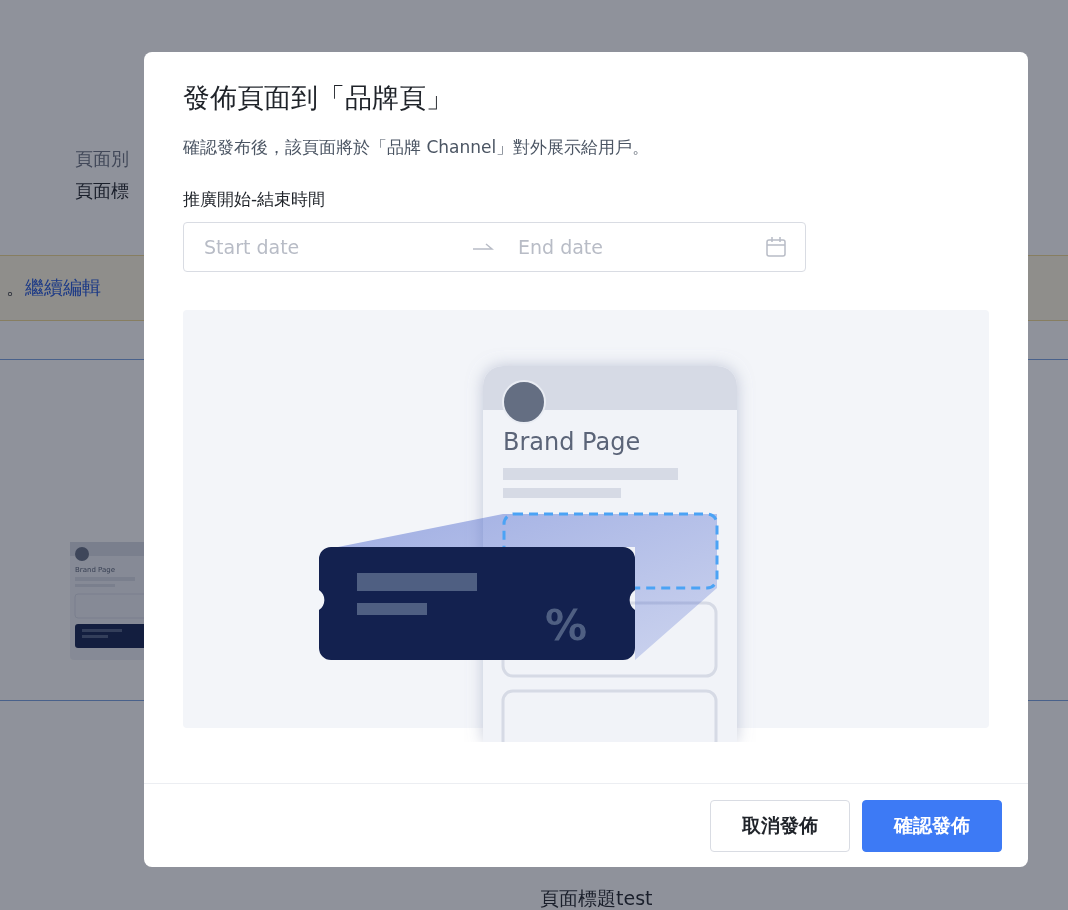 The height and width of the screenshot is (910, 1068). Describe the element at coordinates (417, 147) in the screenshot. I see `dialog-description: 確認發布後，該頁面將於「品牌 Channel」對外展示給用戶。` at that location.